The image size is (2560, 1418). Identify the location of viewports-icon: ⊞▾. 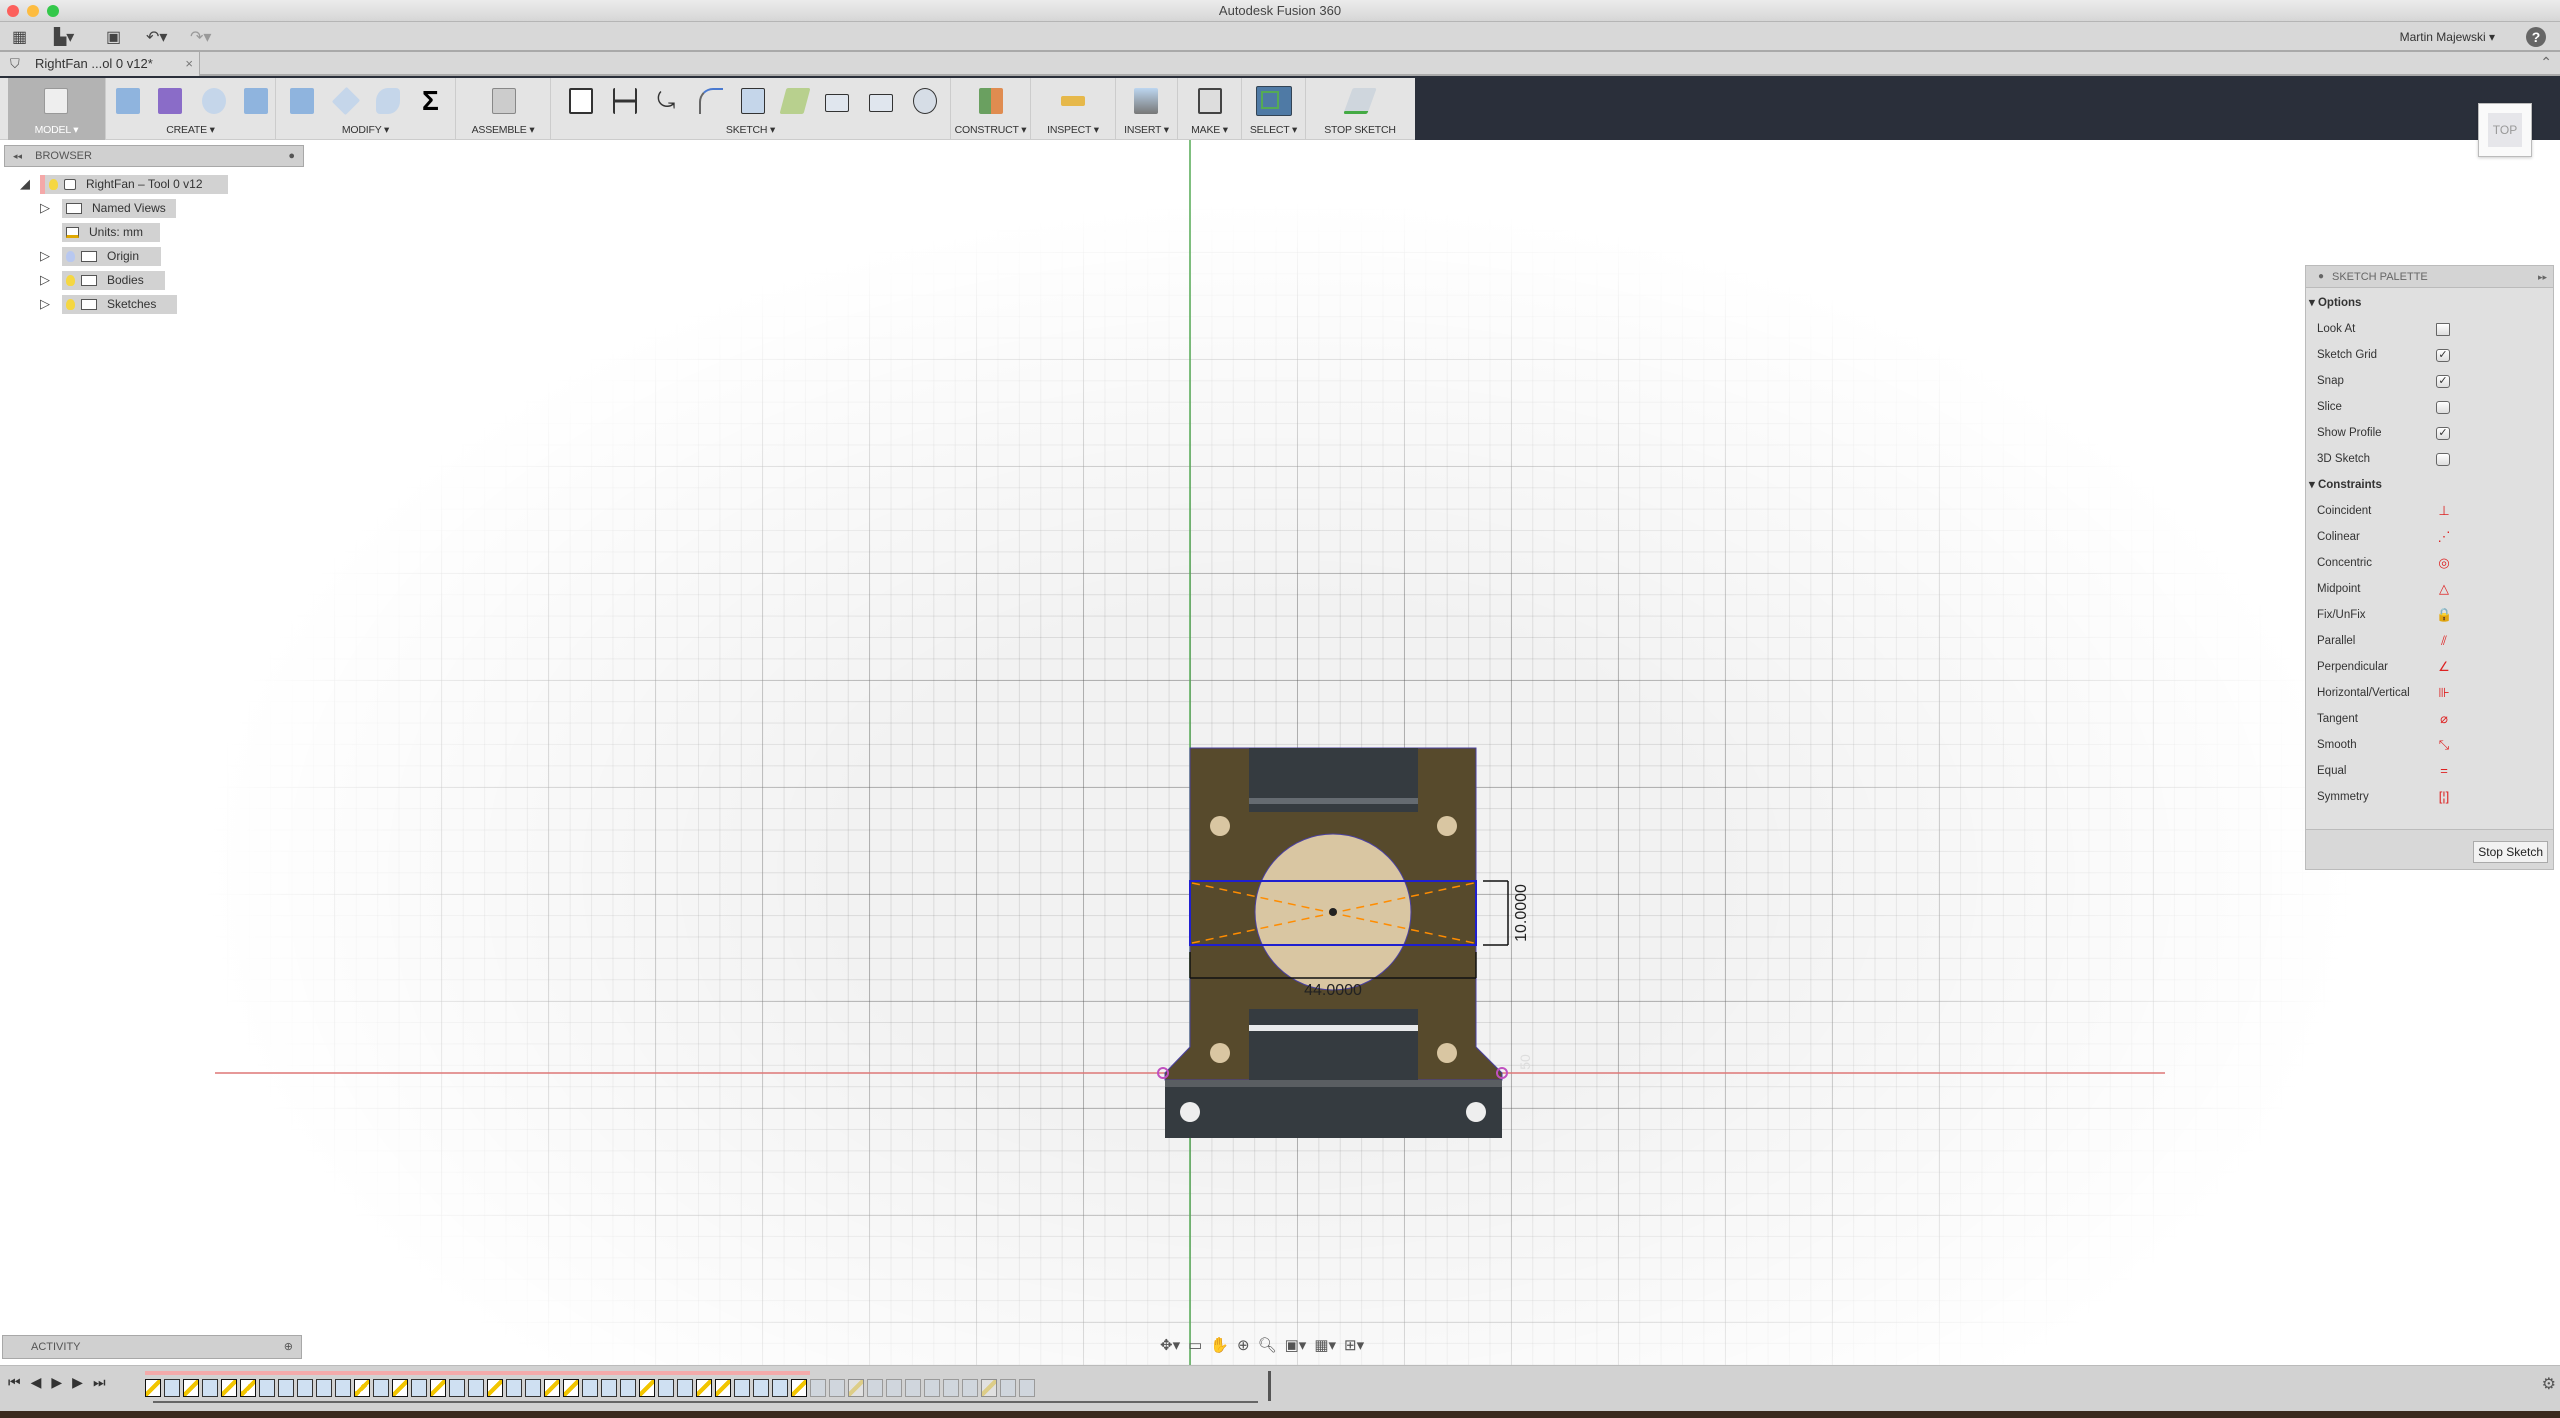
(1354, 1347).